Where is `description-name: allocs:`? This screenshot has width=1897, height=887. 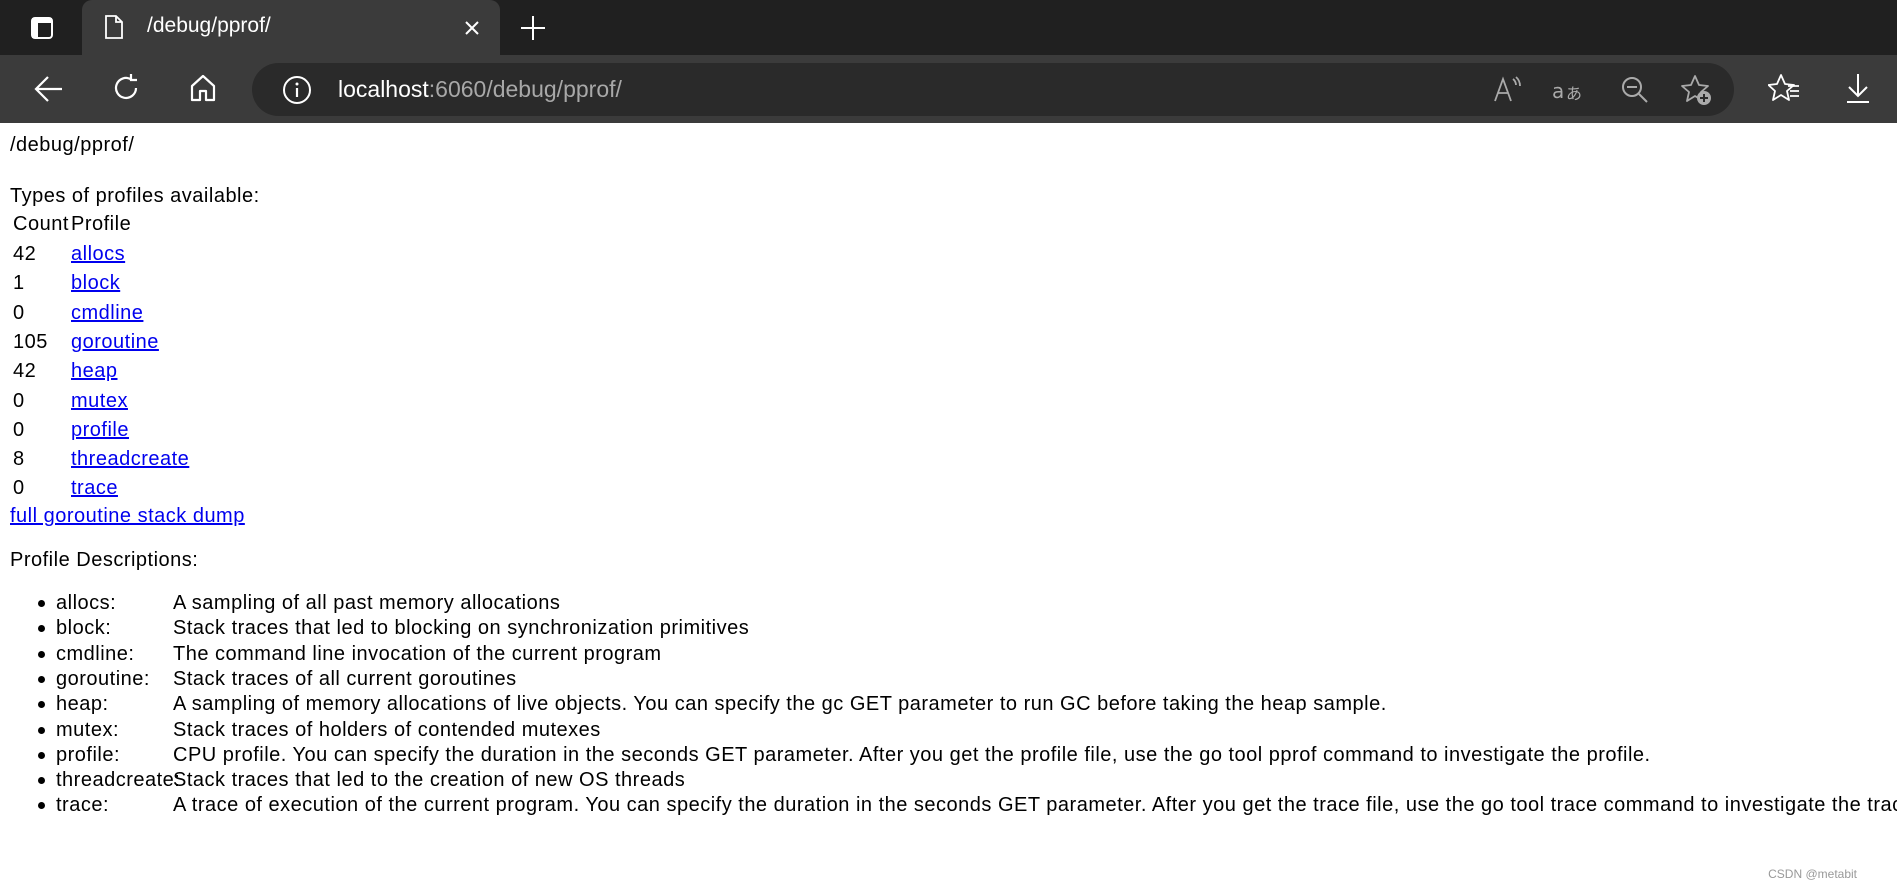
description-name: allocs: is located at coordinates (86, 603).